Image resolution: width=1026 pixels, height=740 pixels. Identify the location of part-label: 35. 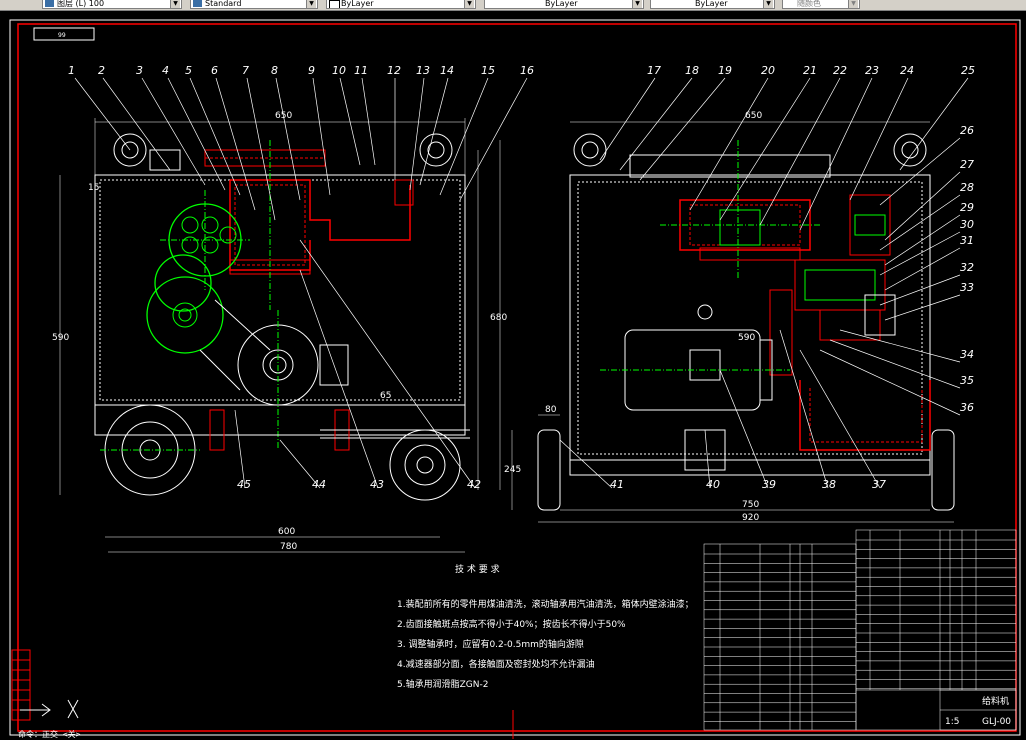
(967, 380).